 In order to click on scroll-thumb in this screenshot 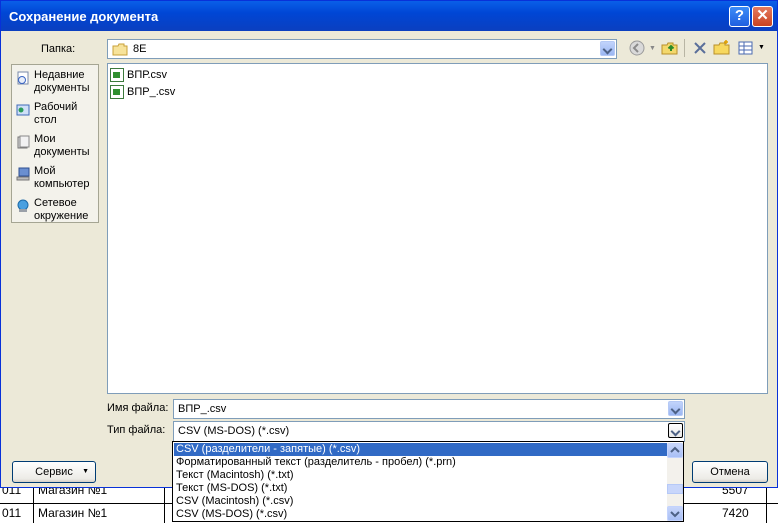, I will do `click(675, 489)`.